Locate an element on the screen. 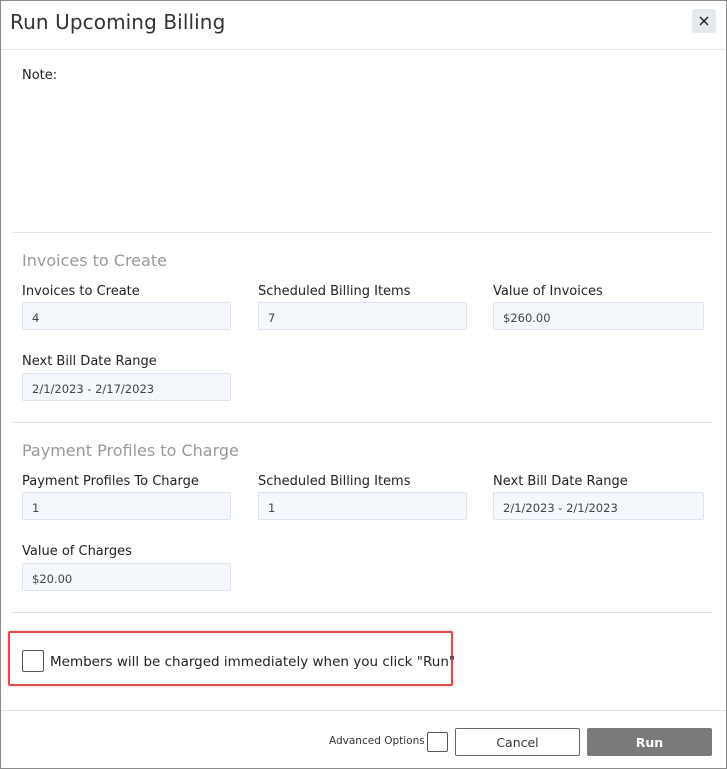 The width and height of the screenshot is (727, 769). invoice-next-bill-date-range-label: Next Bill Date Range is located at coordinates (89, 361).